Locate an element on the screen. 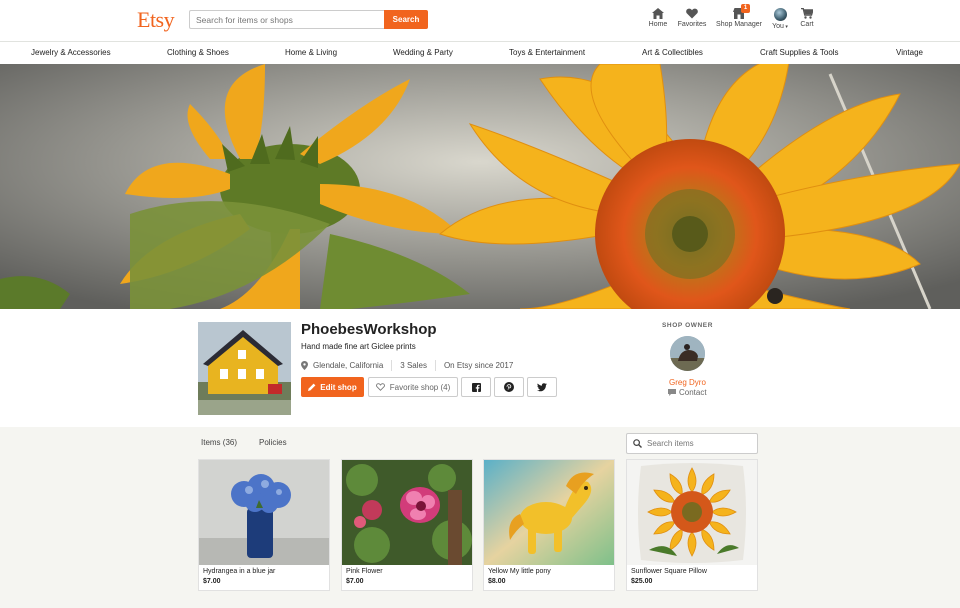 The height and width of the screenshot is (608, 960). shop-owner-label: SHOP OWNER is located at coordinates (688, 325).